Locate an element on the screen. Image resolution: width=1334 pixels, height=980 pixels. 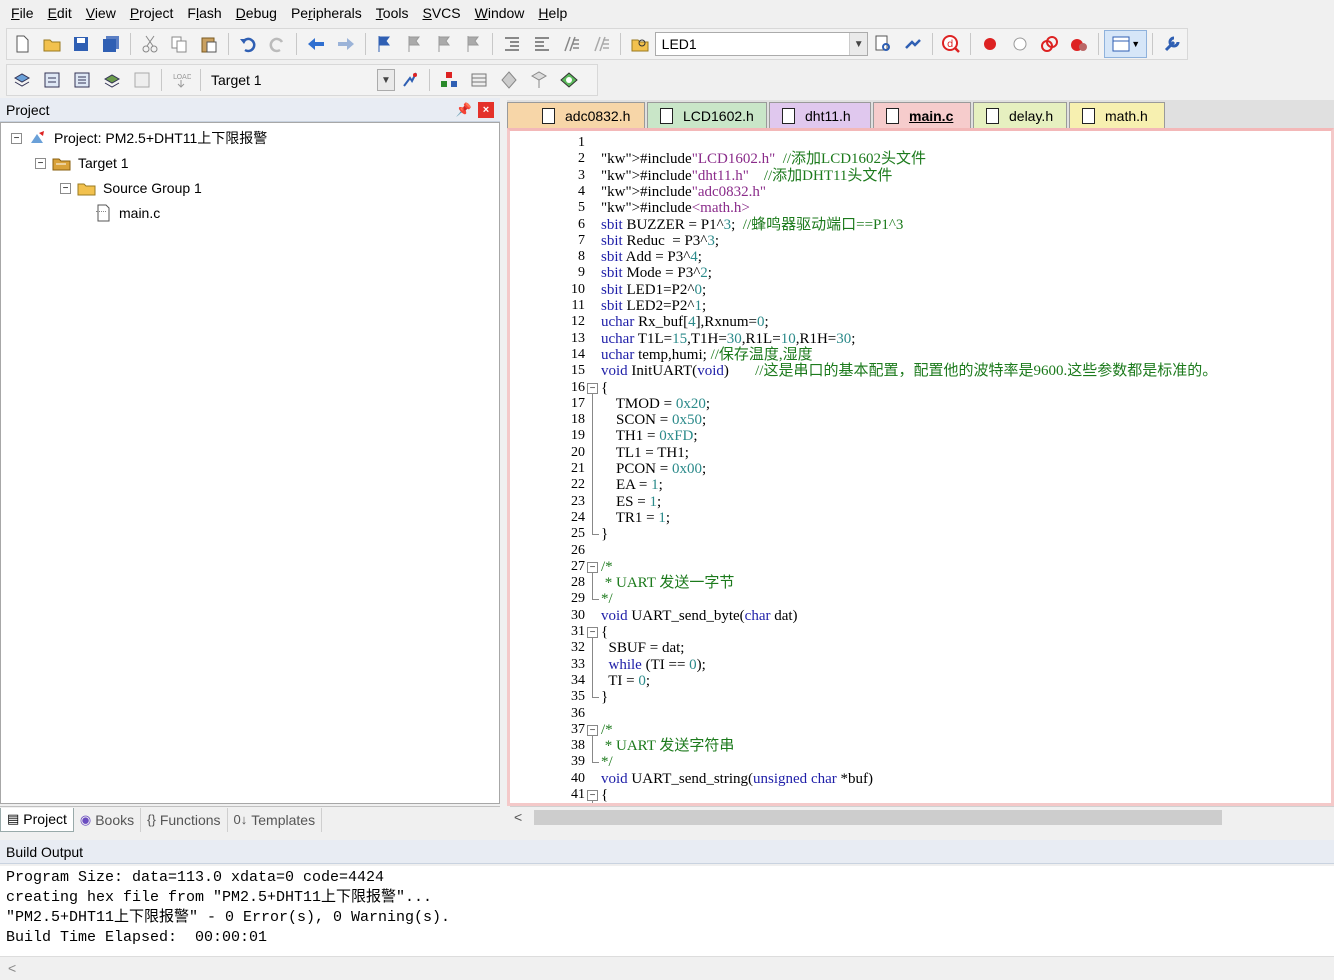
code-line: { is located at coordinates (604, 632).